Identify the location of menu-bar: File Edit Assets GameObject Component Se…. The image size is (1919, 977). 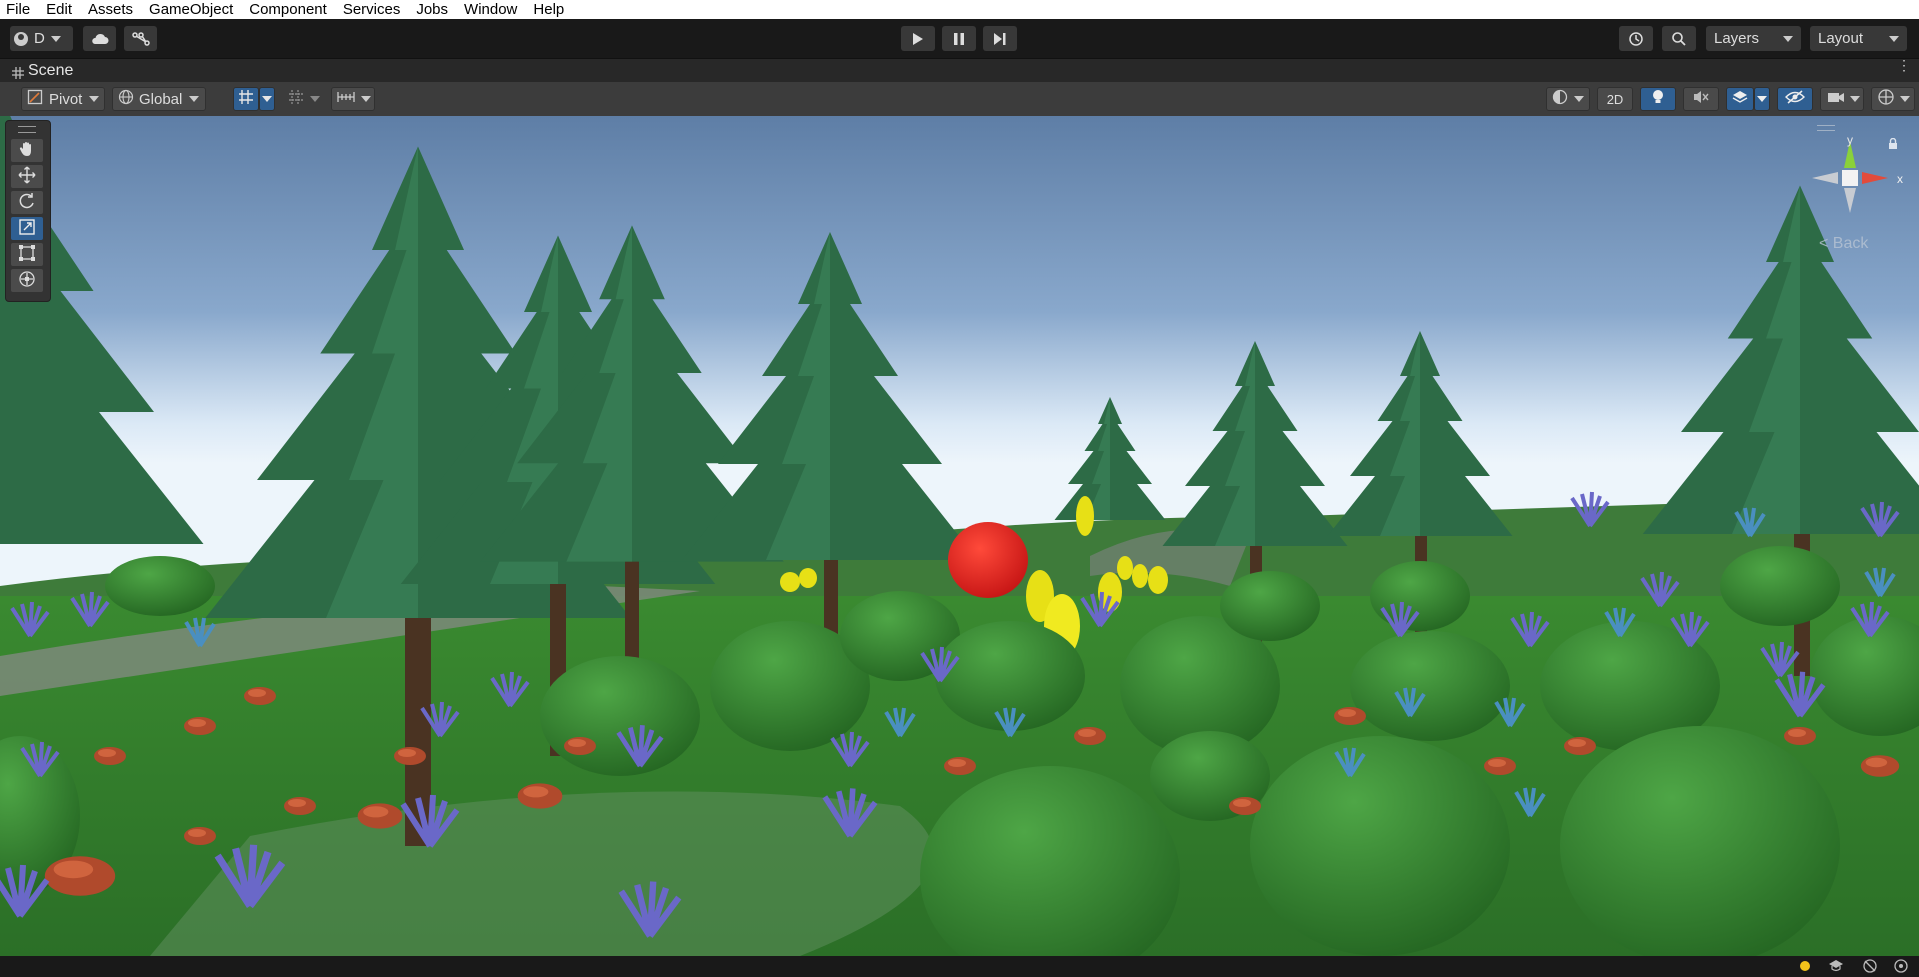
(959, 9).